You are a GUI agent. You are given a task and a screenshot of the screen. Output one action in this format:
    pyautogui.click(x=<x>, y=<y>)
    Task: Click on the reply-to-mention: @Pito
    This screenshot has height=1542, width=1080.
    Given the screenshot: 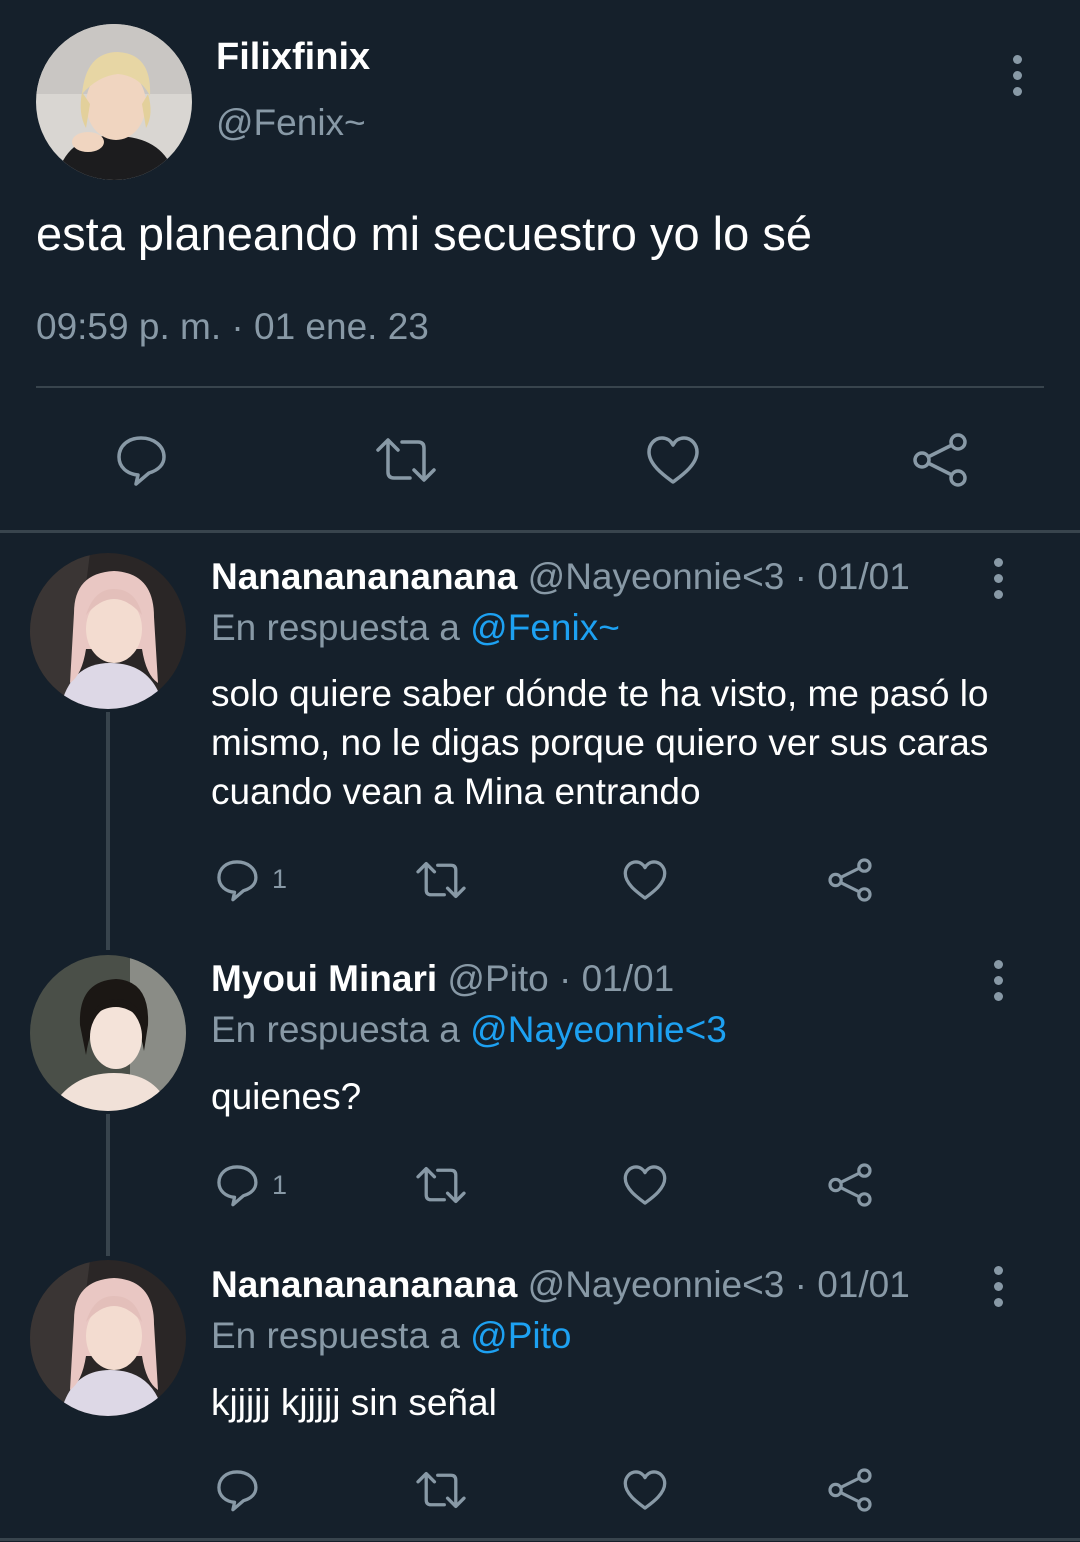 What is the action you would take?
    pyautogui.click(x=520, y=1335)
    